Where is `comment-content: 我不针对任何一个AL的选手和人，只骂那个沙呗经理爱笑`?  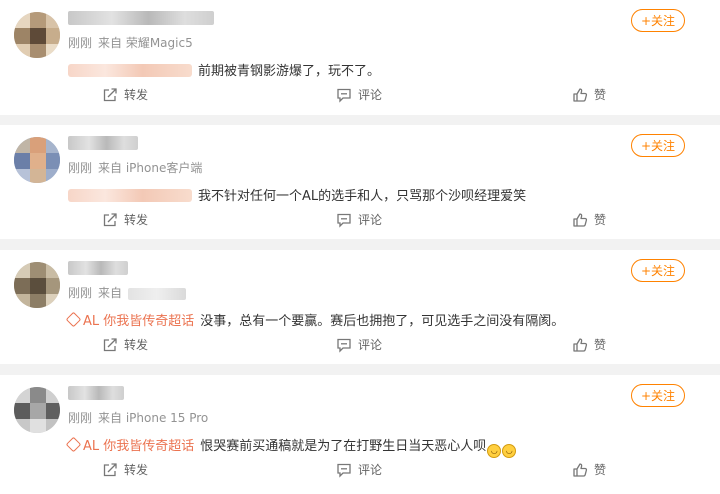 comment-content: 我不针对任何一个AL的选手和人，只骂那个沙呗经理爱笑 is located at coordinates (297, 194).